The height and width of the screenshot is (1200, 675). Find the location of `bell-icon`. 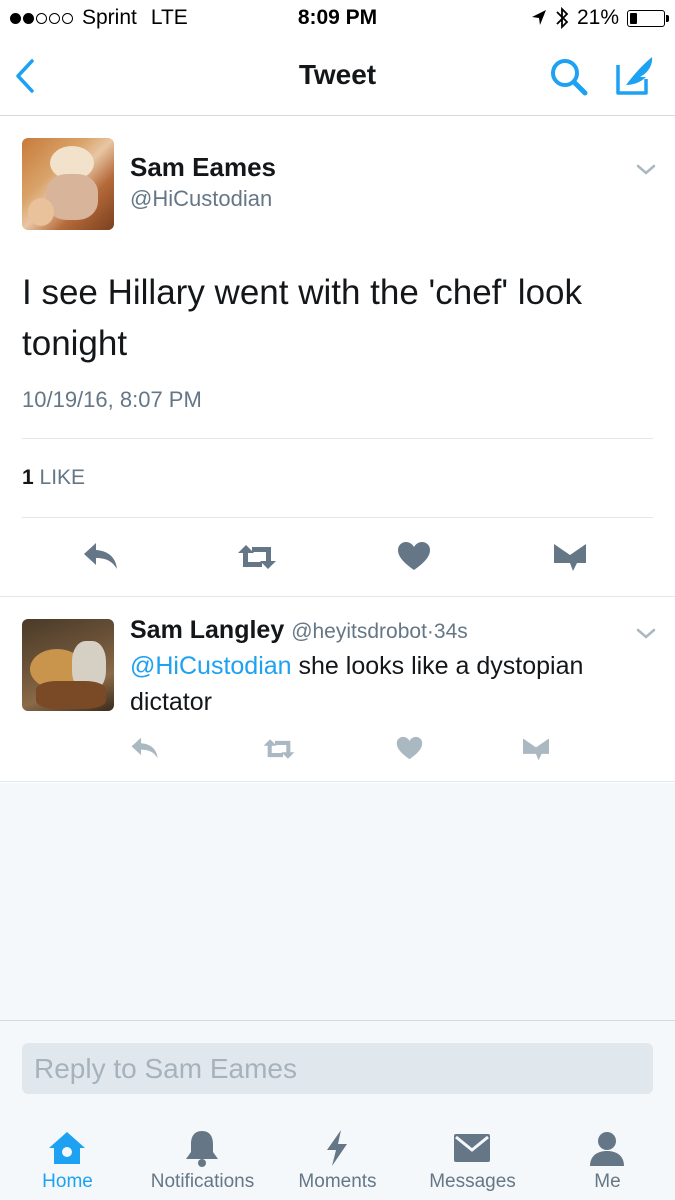

bell-icon is located at coordinates (202, 1149).